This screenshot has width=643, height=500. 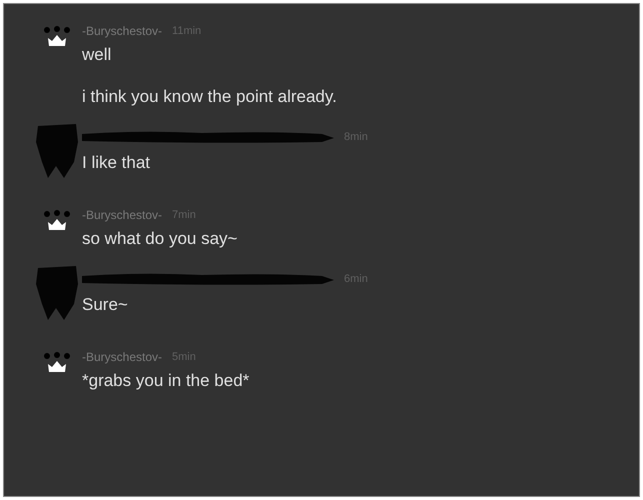 What do you see at coordinates (160, 239) in the screenshot?
I see `message-text: so what do you say~` at bounding box center [160, 239].